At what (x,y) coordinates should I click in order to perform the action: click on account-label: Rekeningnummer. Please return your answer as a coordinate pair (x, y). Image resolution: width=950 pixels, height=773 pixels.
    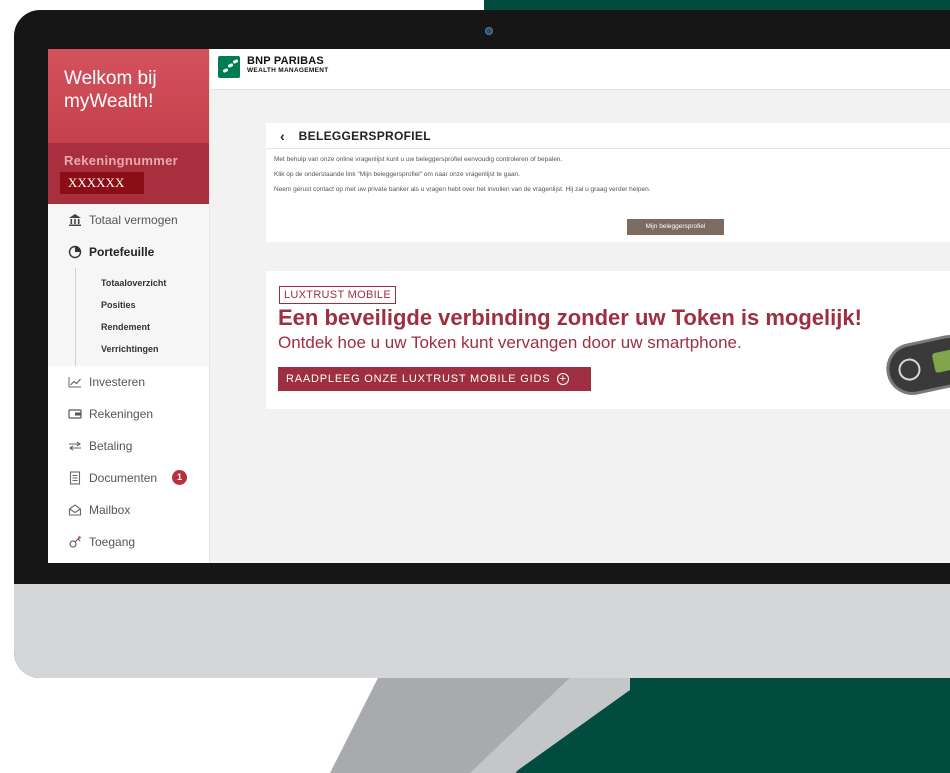
    Looking at the image, I should click on (121, 160).